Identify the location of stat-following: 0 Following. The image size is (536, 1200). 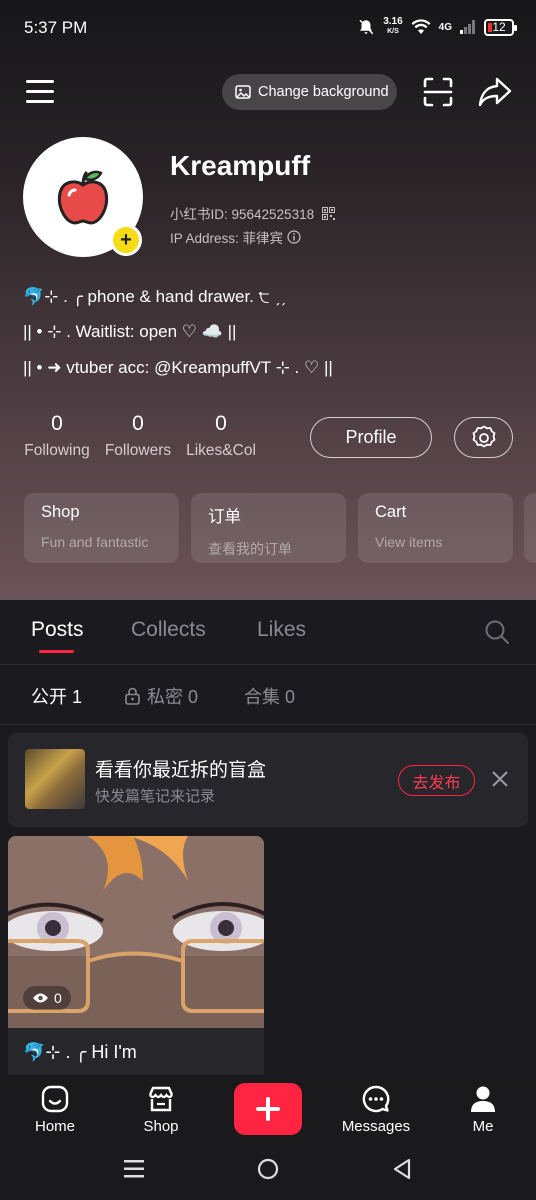
(57, 436).